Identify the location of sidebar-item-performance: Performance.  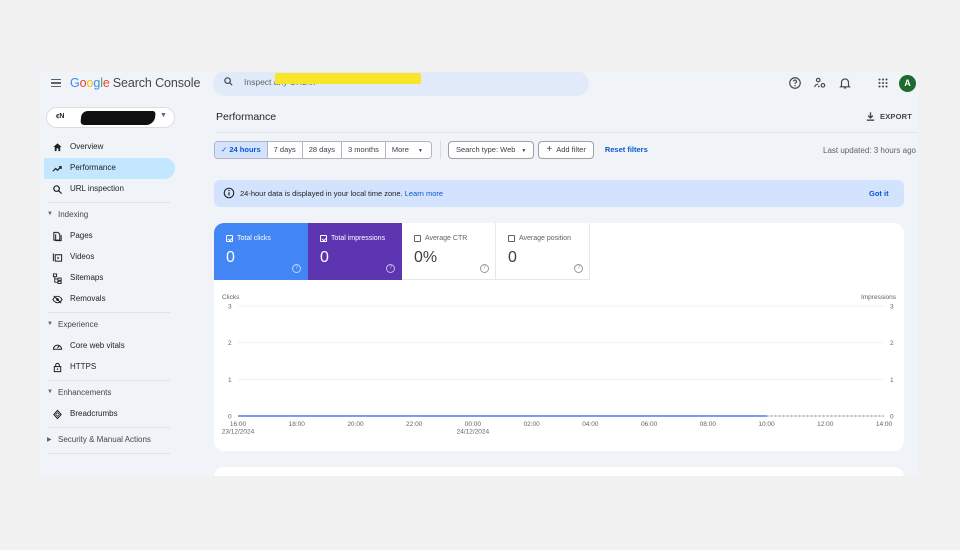
(109, 168).